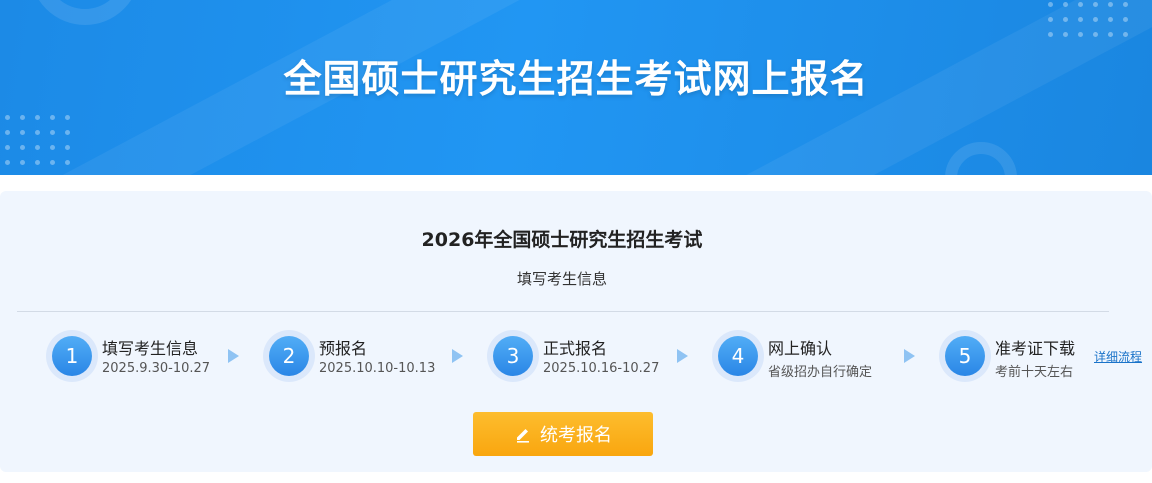 This screenshot has height=483, width=1152. Describe the element at coordinates (601, 368) in the screenshot. I see `step-date: 2025.10.16-10.27` at that location.